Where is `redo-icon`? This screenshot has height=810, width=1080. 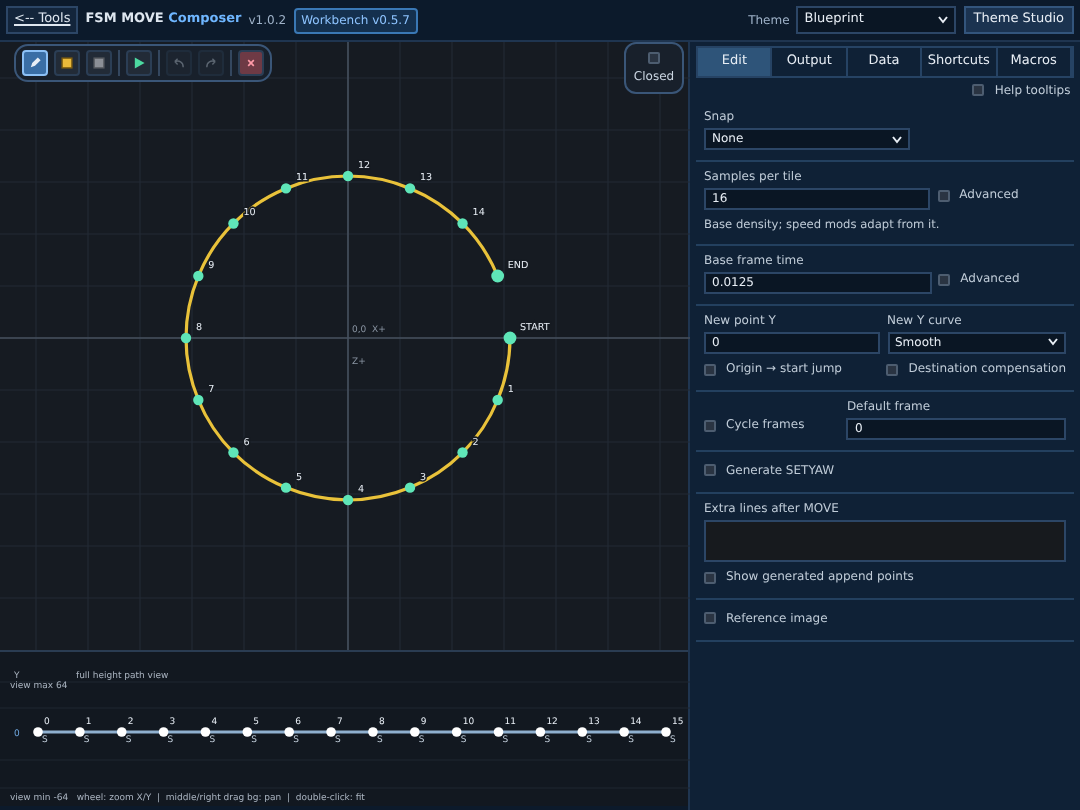 redo-icon is located at coordinates (211, 63).